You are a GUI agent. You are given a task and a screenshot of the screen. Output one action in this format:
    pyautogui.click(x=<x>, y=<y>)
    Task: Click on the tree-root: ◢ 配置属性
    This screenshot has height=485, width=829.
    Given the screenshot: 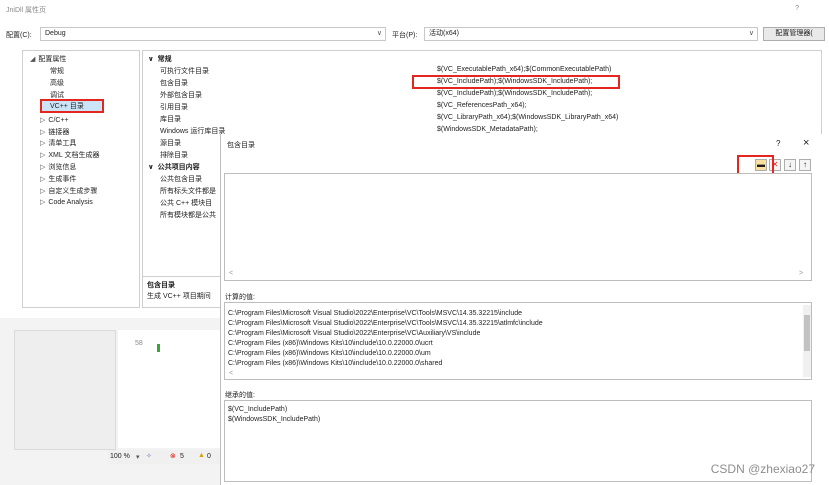 What is the action you would take?
    pyautogui.click(x=48, y=59)
    